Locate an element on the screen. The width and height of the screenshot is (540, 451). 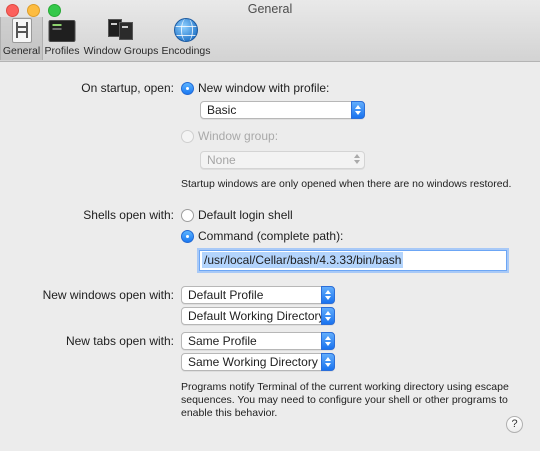
command-path-text: /usr/local/Cellar/bash/4.3.33/bin/bash is located at coordinates (303, 260).